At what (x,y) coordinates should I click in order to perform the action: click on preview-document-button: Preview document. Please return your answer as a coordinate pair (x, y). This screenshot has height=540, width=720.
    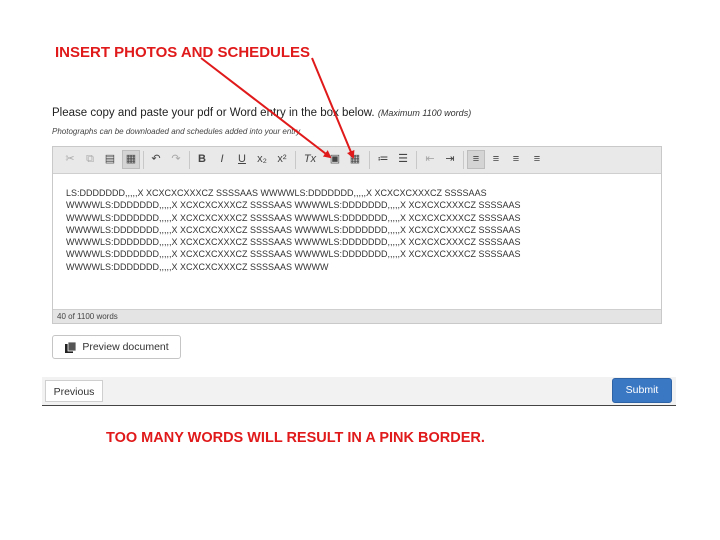
    Looking at the image, I should click on (116, 347).